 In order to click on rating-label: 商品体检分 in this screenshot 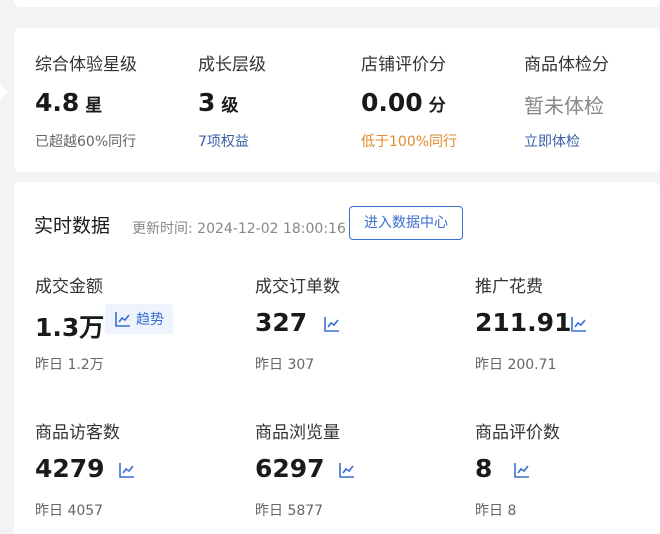, I will do `click(566, 65)`.